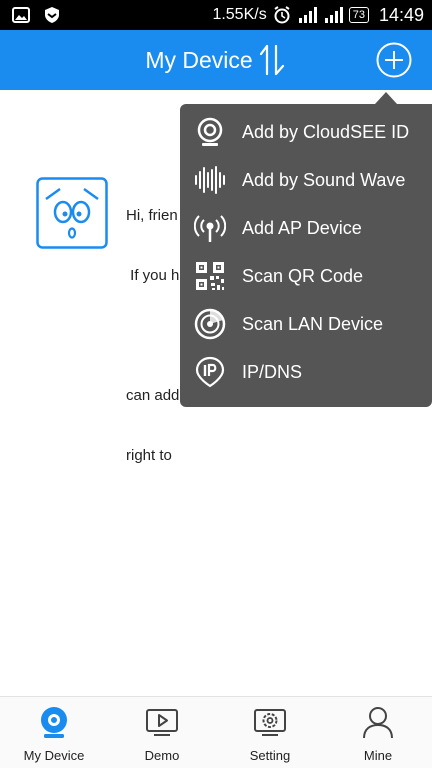 This screenshot has height=768, width=432. What do you see at coordinates (210, 276) in the screenshot?
I see `qr-code-icon` at bounding box center [210, 276].